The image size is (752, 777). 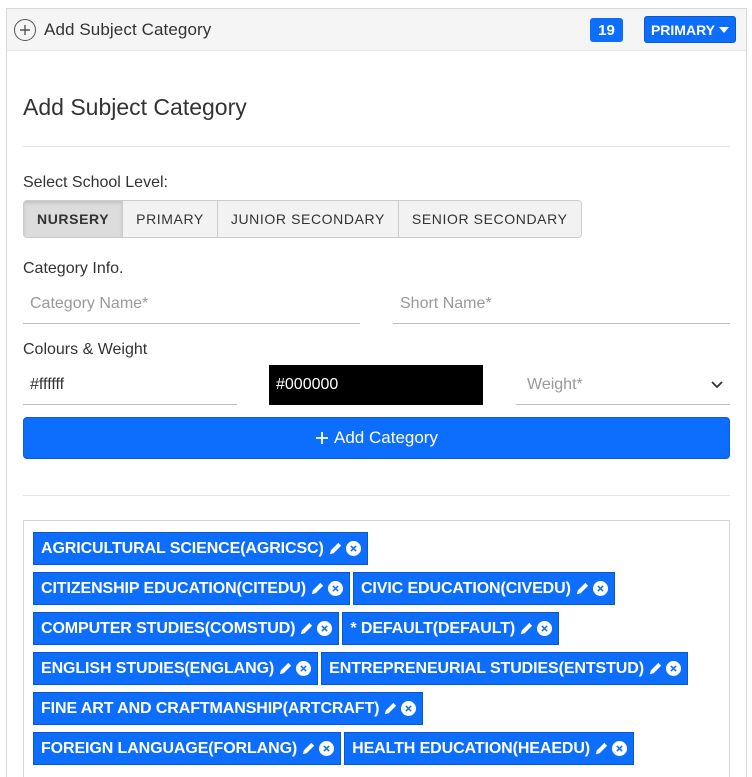 I want to click on header-title: Add Subject Category, so click(x=128, y=29).